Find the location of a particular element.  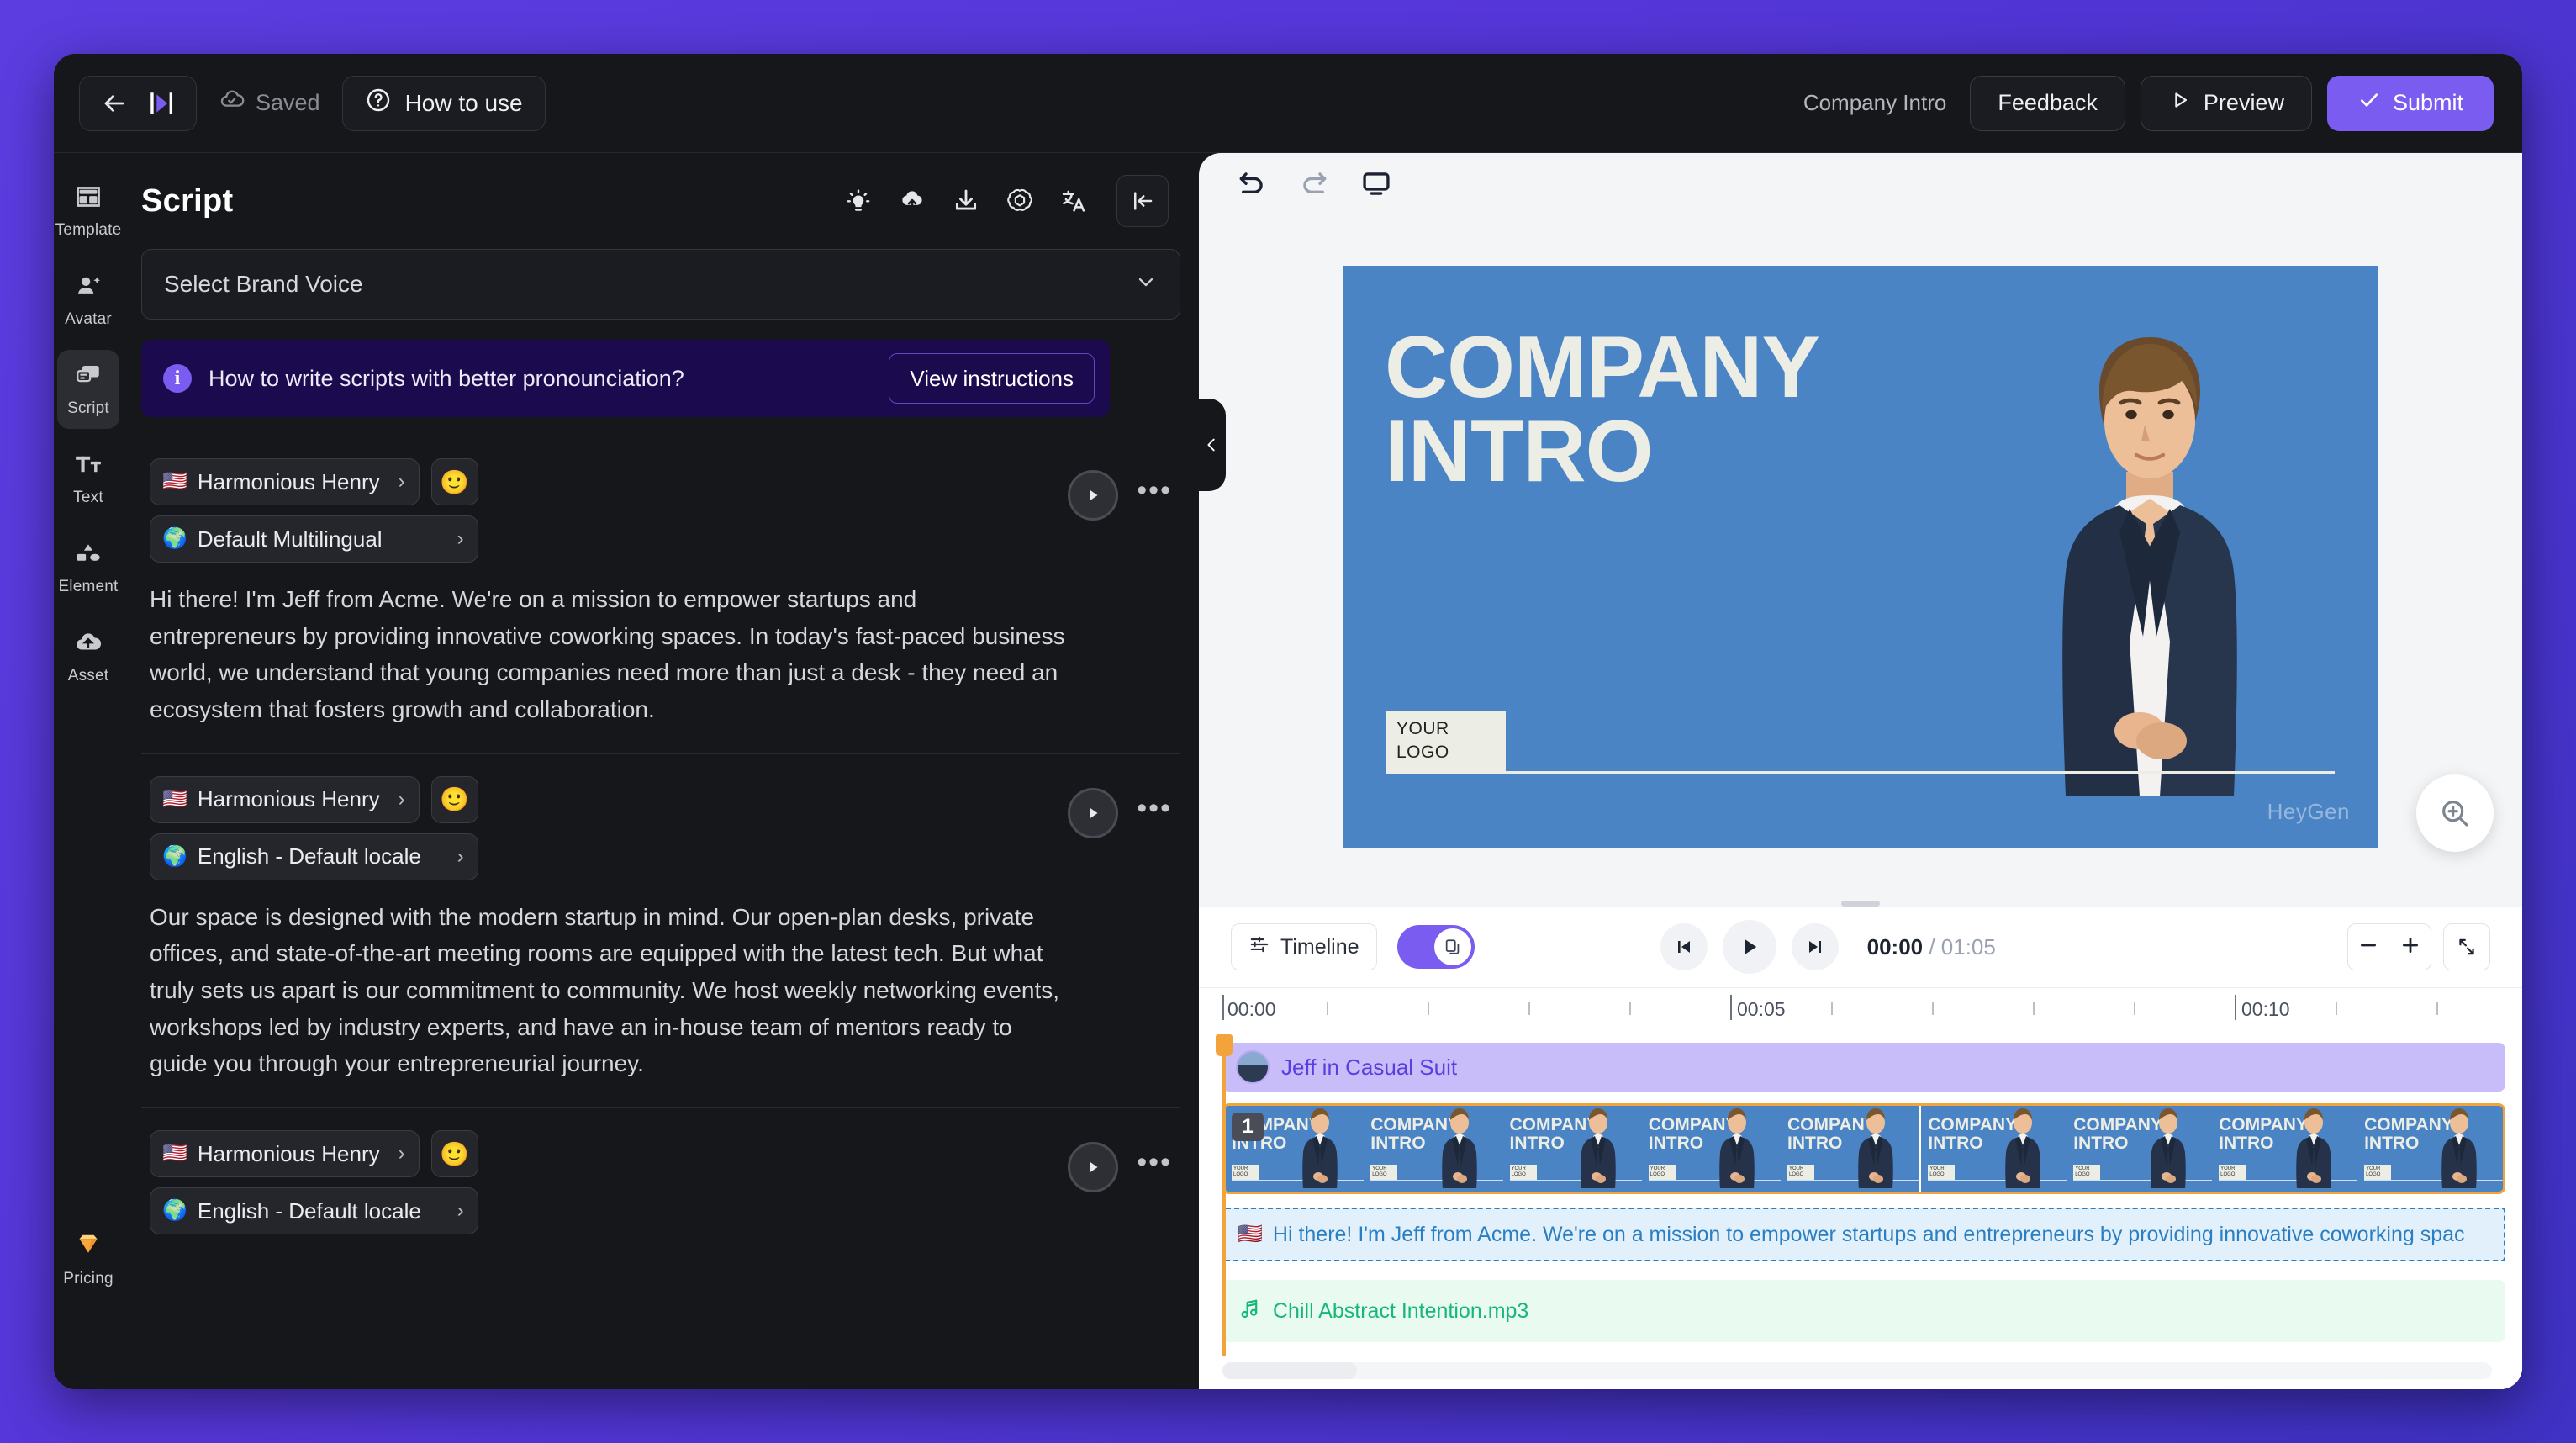

top-bar-left: Saved How to use is located at coordinates (313, 103).